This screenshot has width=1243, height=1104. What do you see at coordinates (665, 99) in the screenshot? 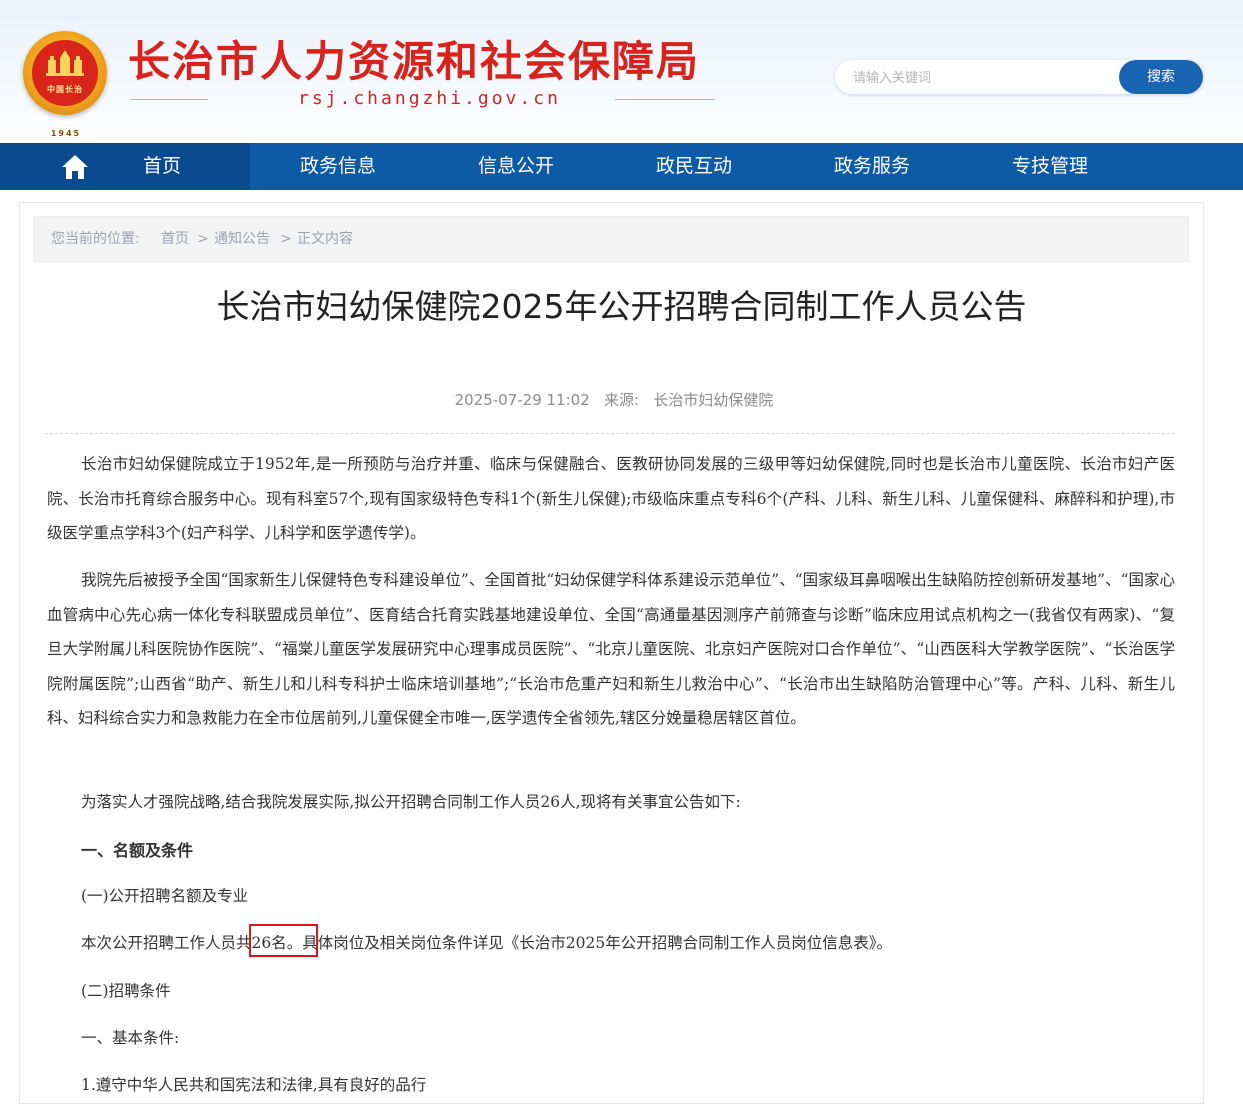
I see `decor-line-right` at bounding box center [665, 99].